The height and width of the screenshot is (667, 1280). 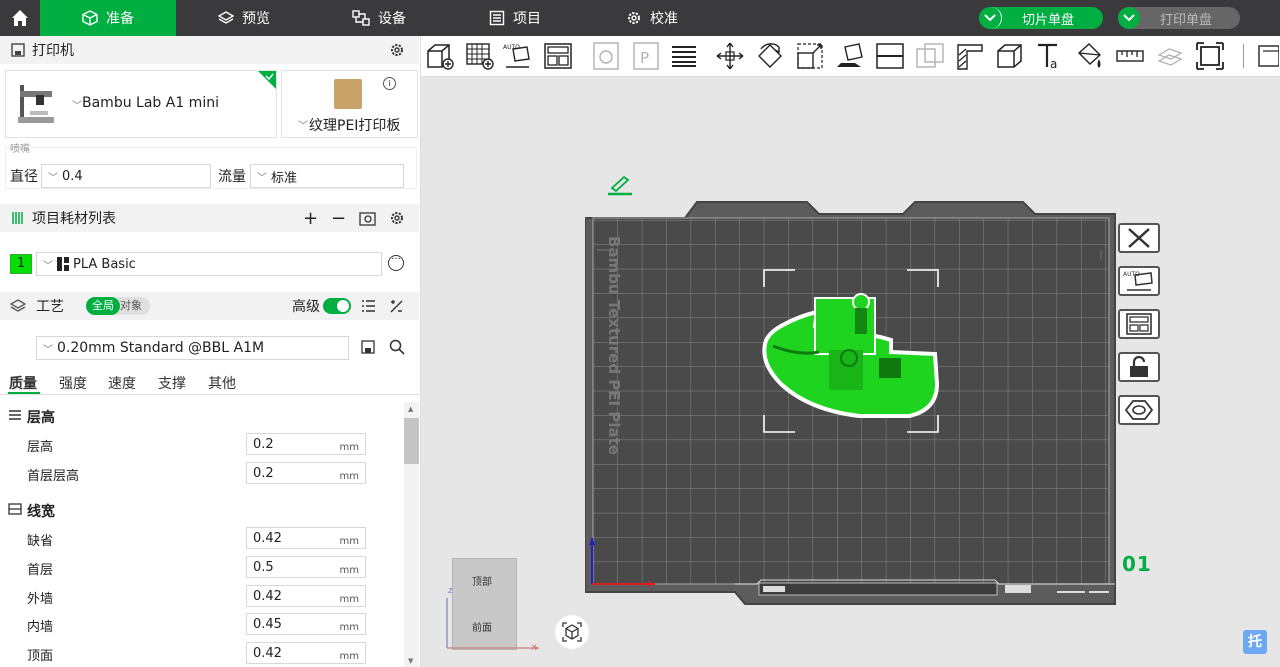 What do you see at coordinates (126, 176) in the screenshot?
I see `diameter-select: ﹀ 0.4` at bounding box center [126, 176].